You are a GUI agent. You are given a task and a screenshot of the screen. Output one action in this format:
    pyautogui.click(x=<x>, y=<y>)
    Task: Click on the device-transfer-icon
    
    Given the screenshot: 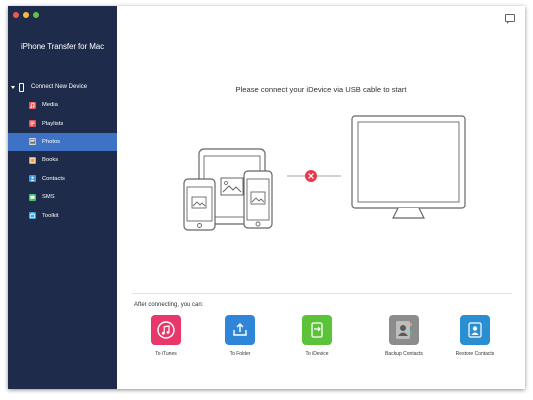 What is the action you would take?
    pyautogui.click(x=317, y=330)
    